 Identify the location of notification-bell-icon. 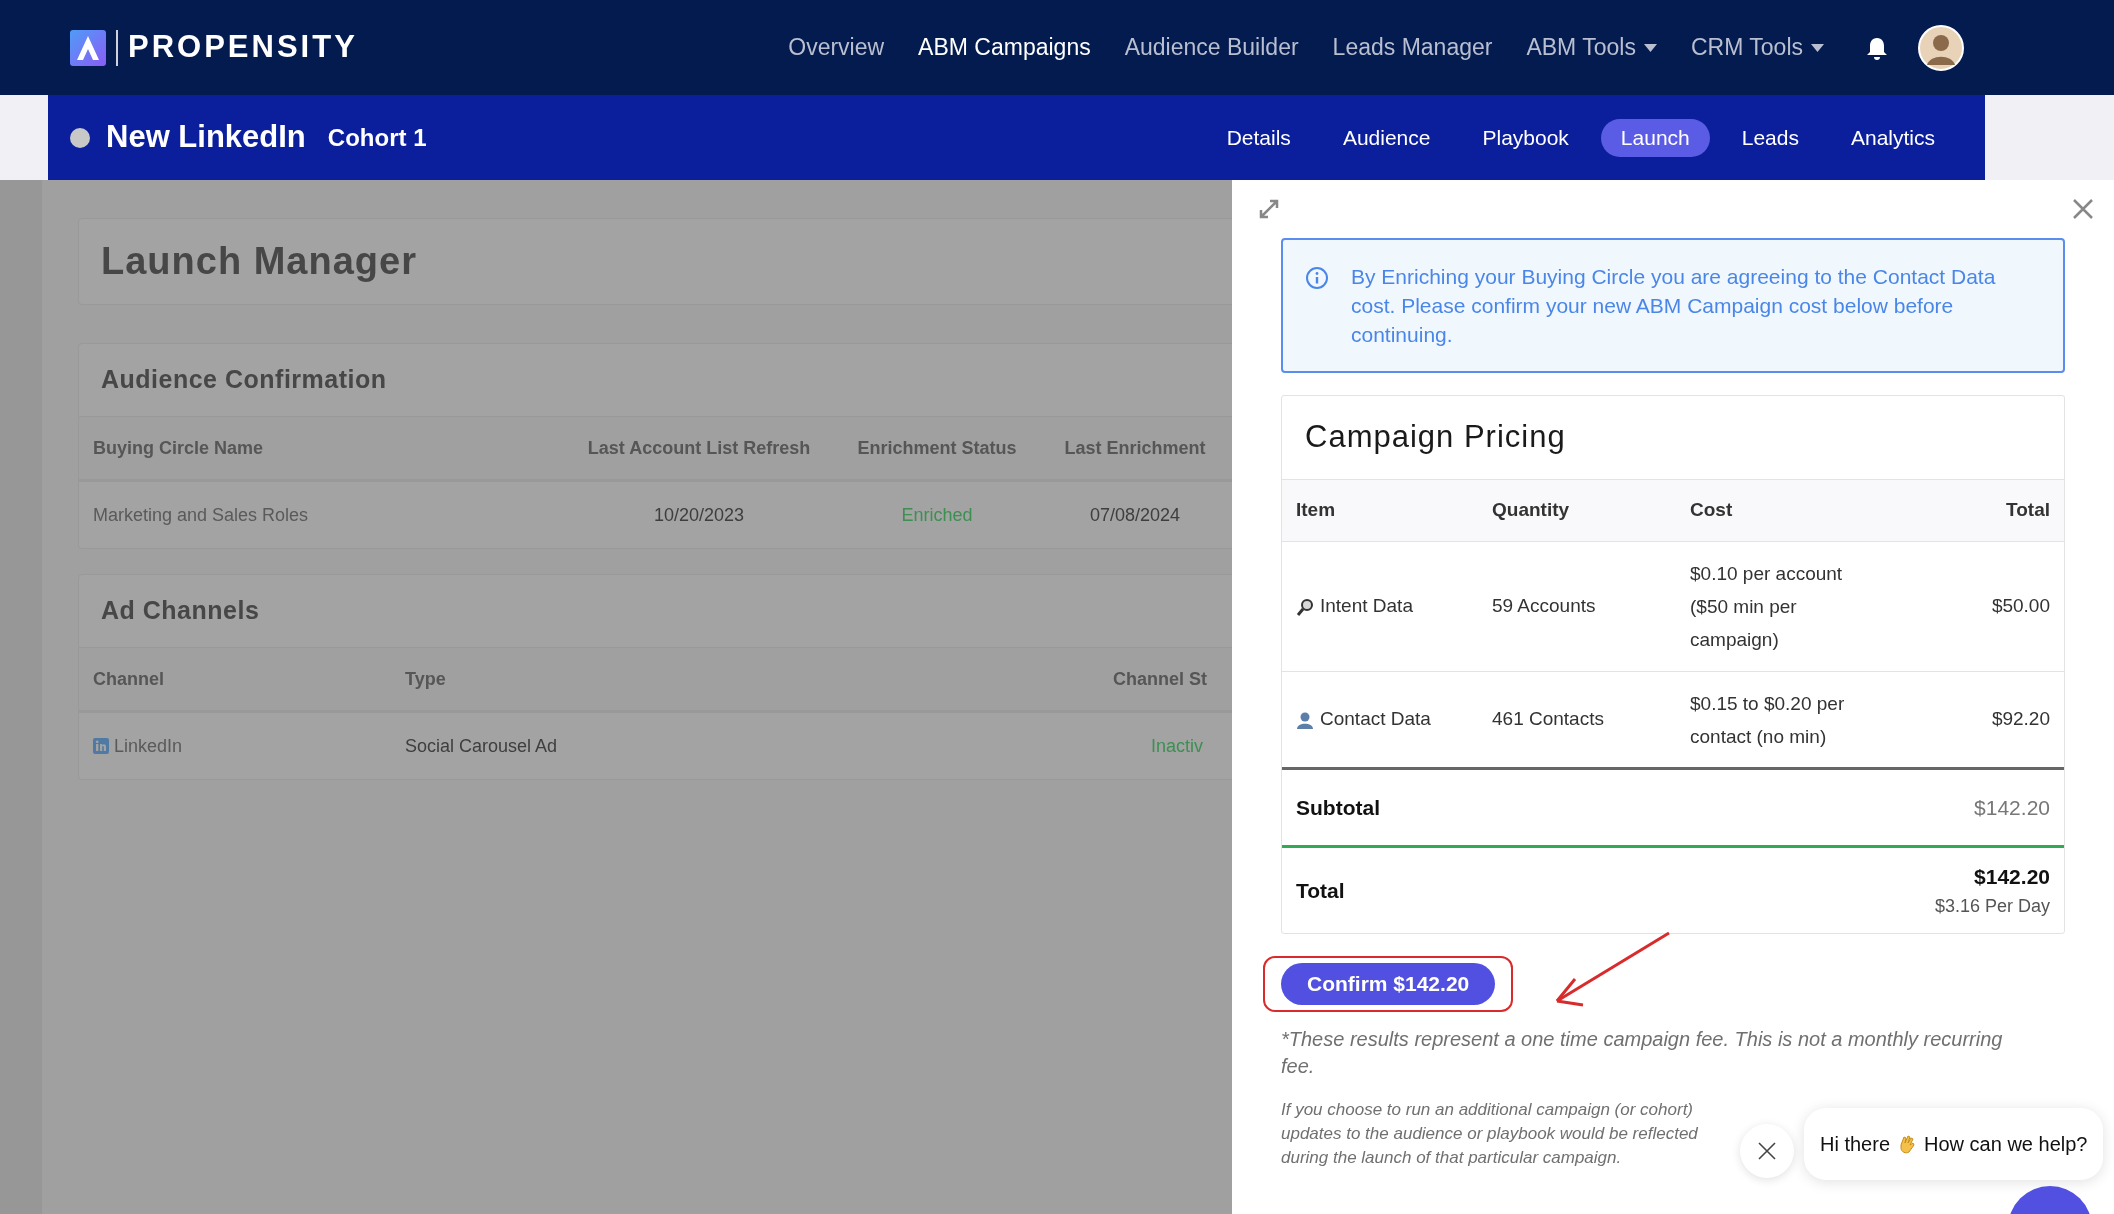
(1877, 47).